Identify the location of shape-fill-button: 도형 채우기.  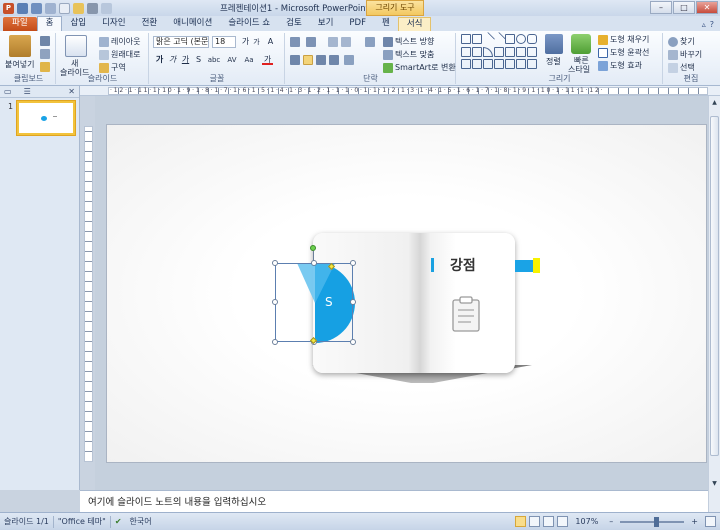
(623, 39).